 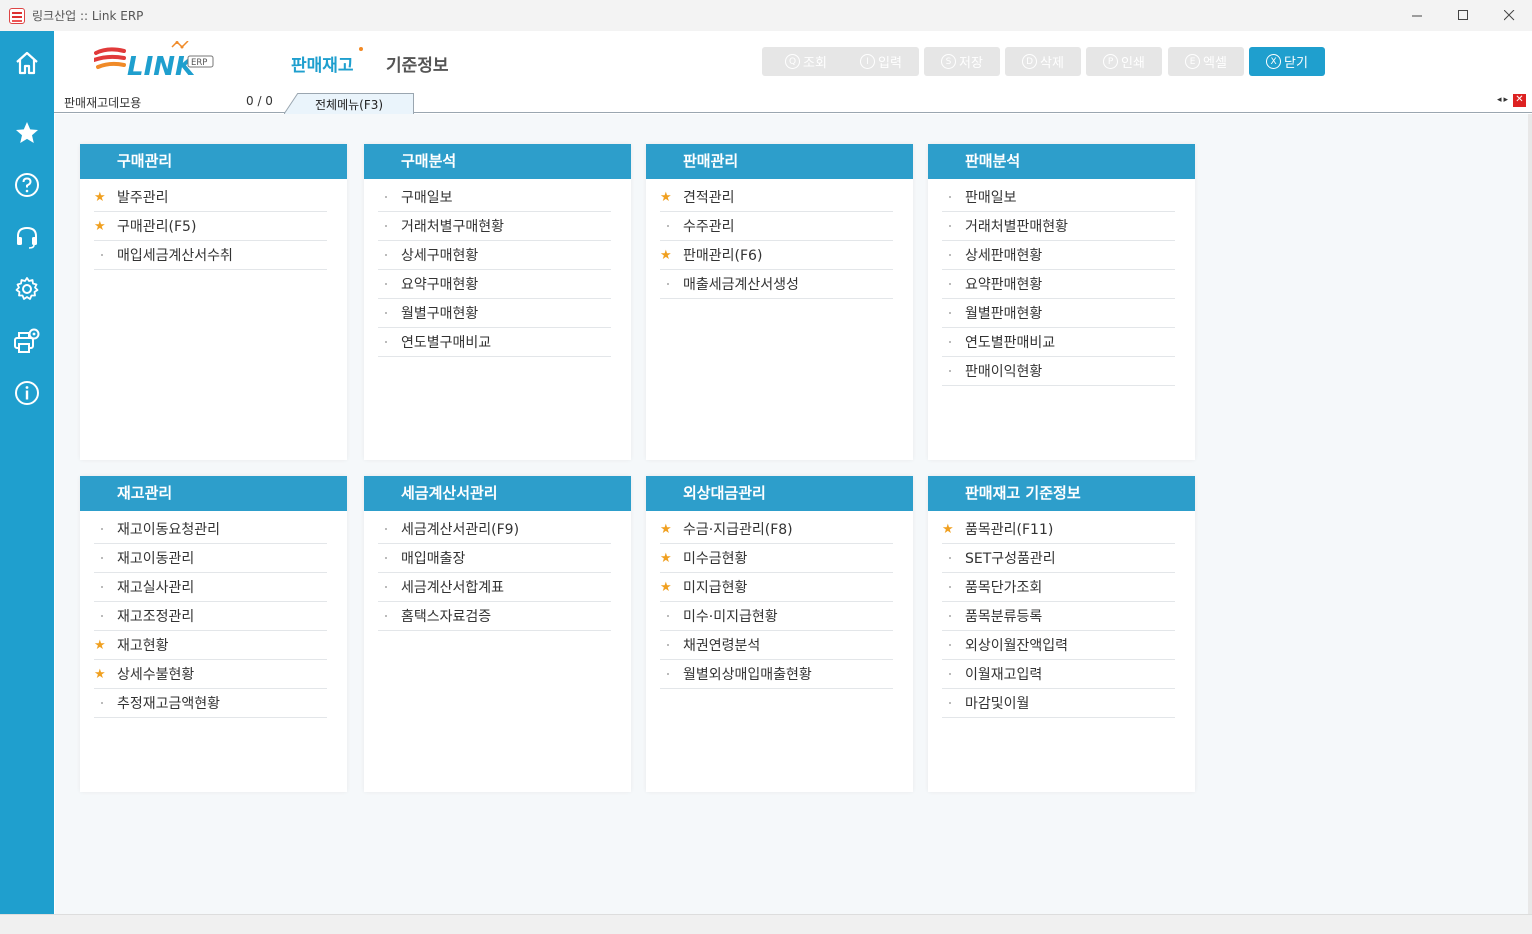 What do you see at coordinates (210, 616) in the screenshot?
I see `menu-item: 재고조정관리` at bounding box center [210, 616].